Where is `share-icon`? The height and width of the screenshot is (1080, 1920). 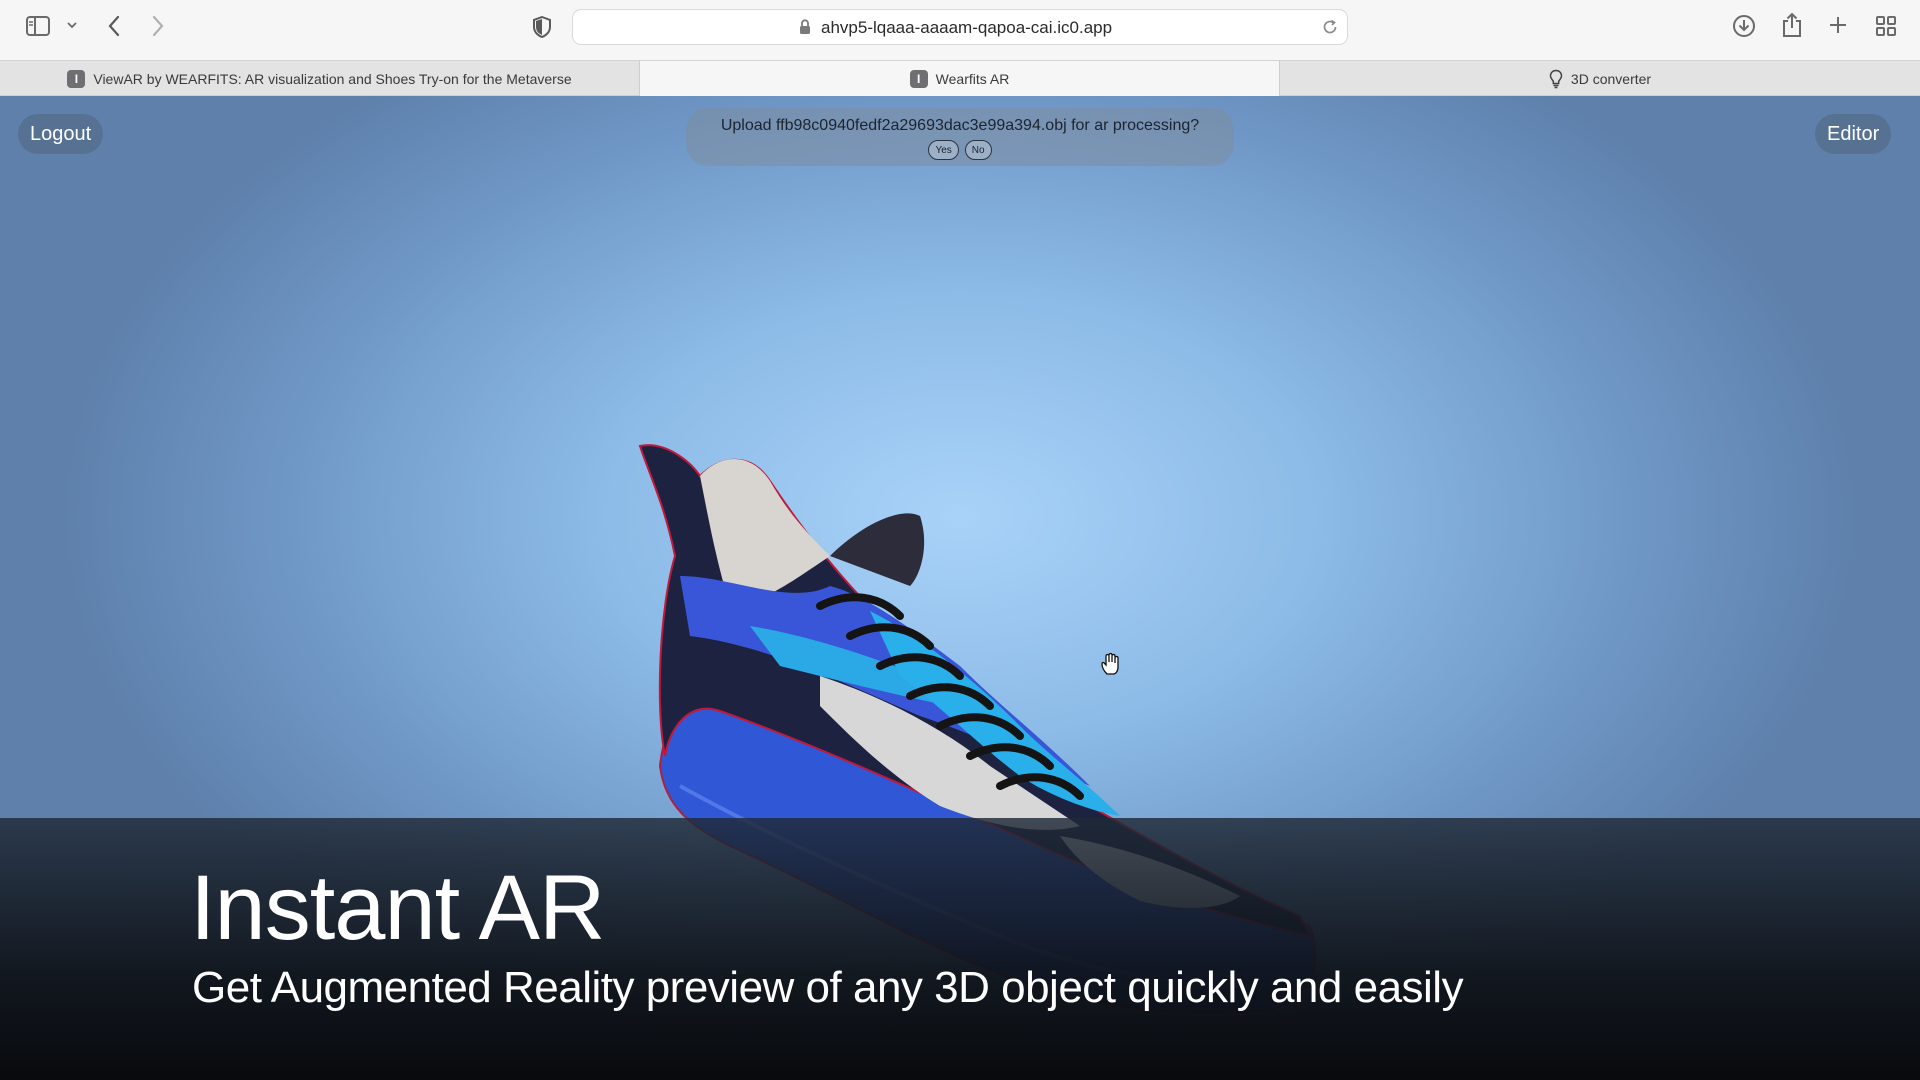 share-icon is located at coordinates (1792, 25).